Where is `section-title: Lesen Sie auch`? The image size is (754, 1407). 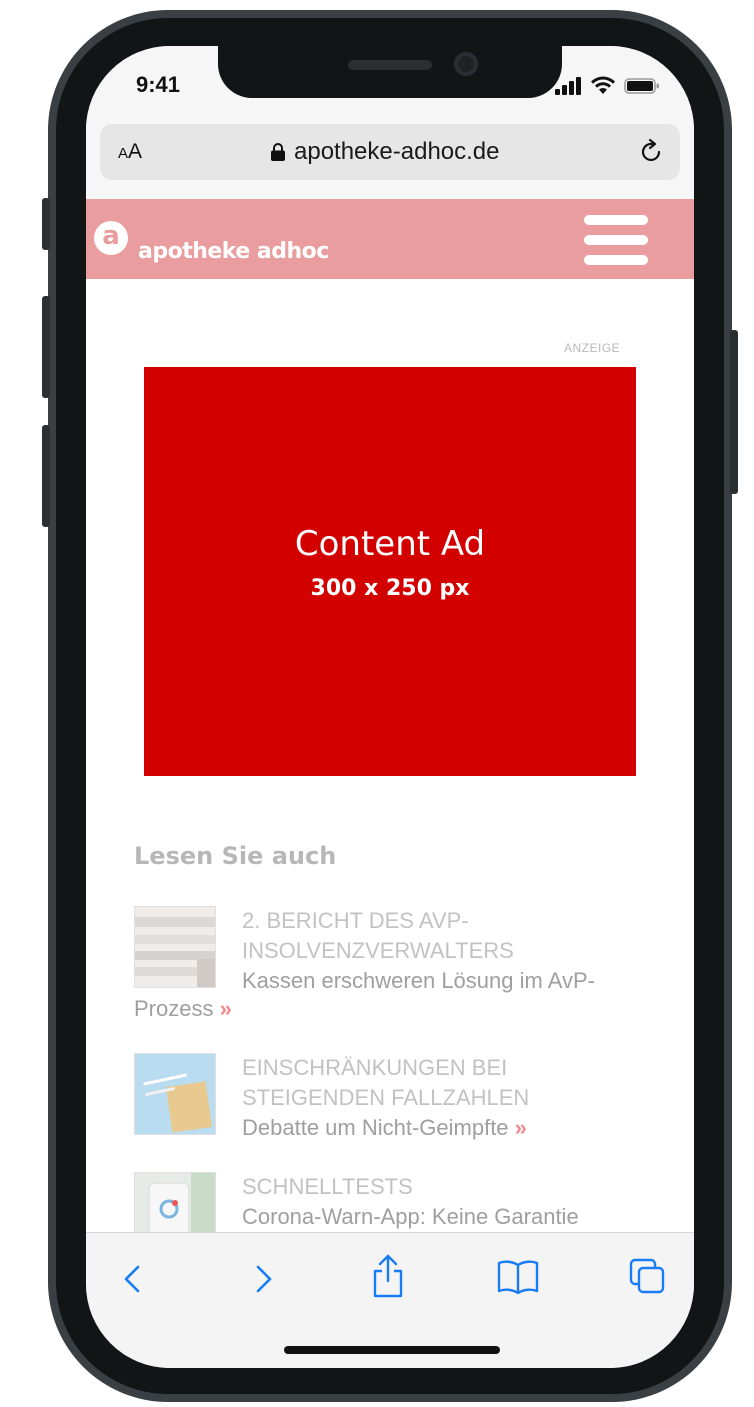 section-title: Lesen Sie auch is located at coordinates (235, 856).